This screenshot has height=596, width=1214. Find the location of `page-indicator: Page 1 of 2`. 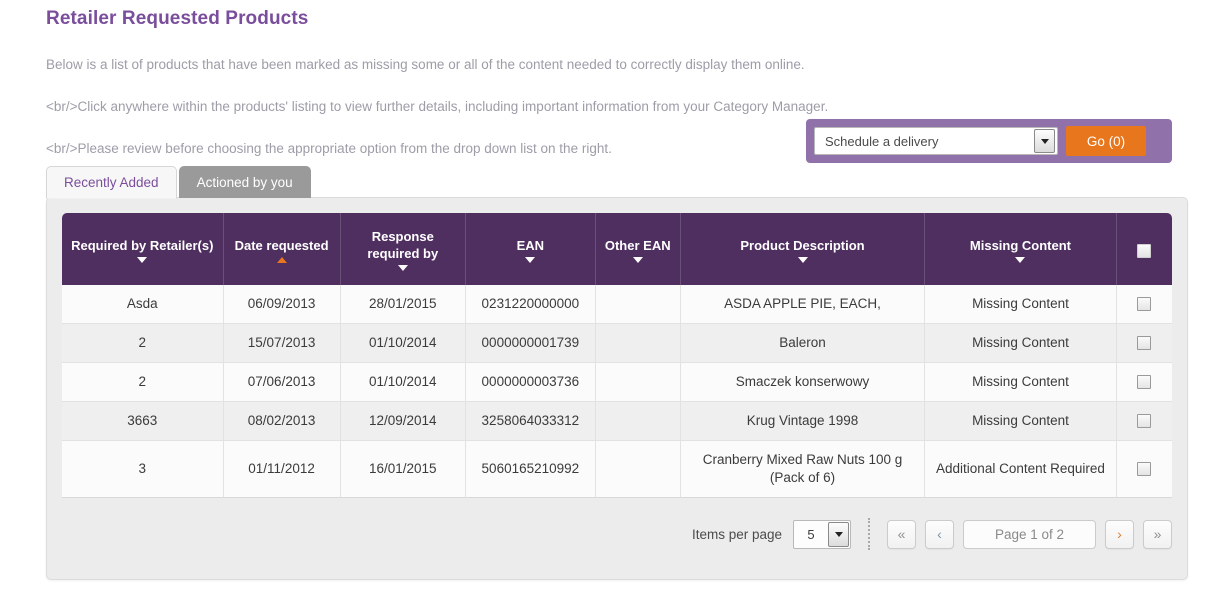

page-indicator: Page 1 of 2 is located at coordinates (1029, 534).